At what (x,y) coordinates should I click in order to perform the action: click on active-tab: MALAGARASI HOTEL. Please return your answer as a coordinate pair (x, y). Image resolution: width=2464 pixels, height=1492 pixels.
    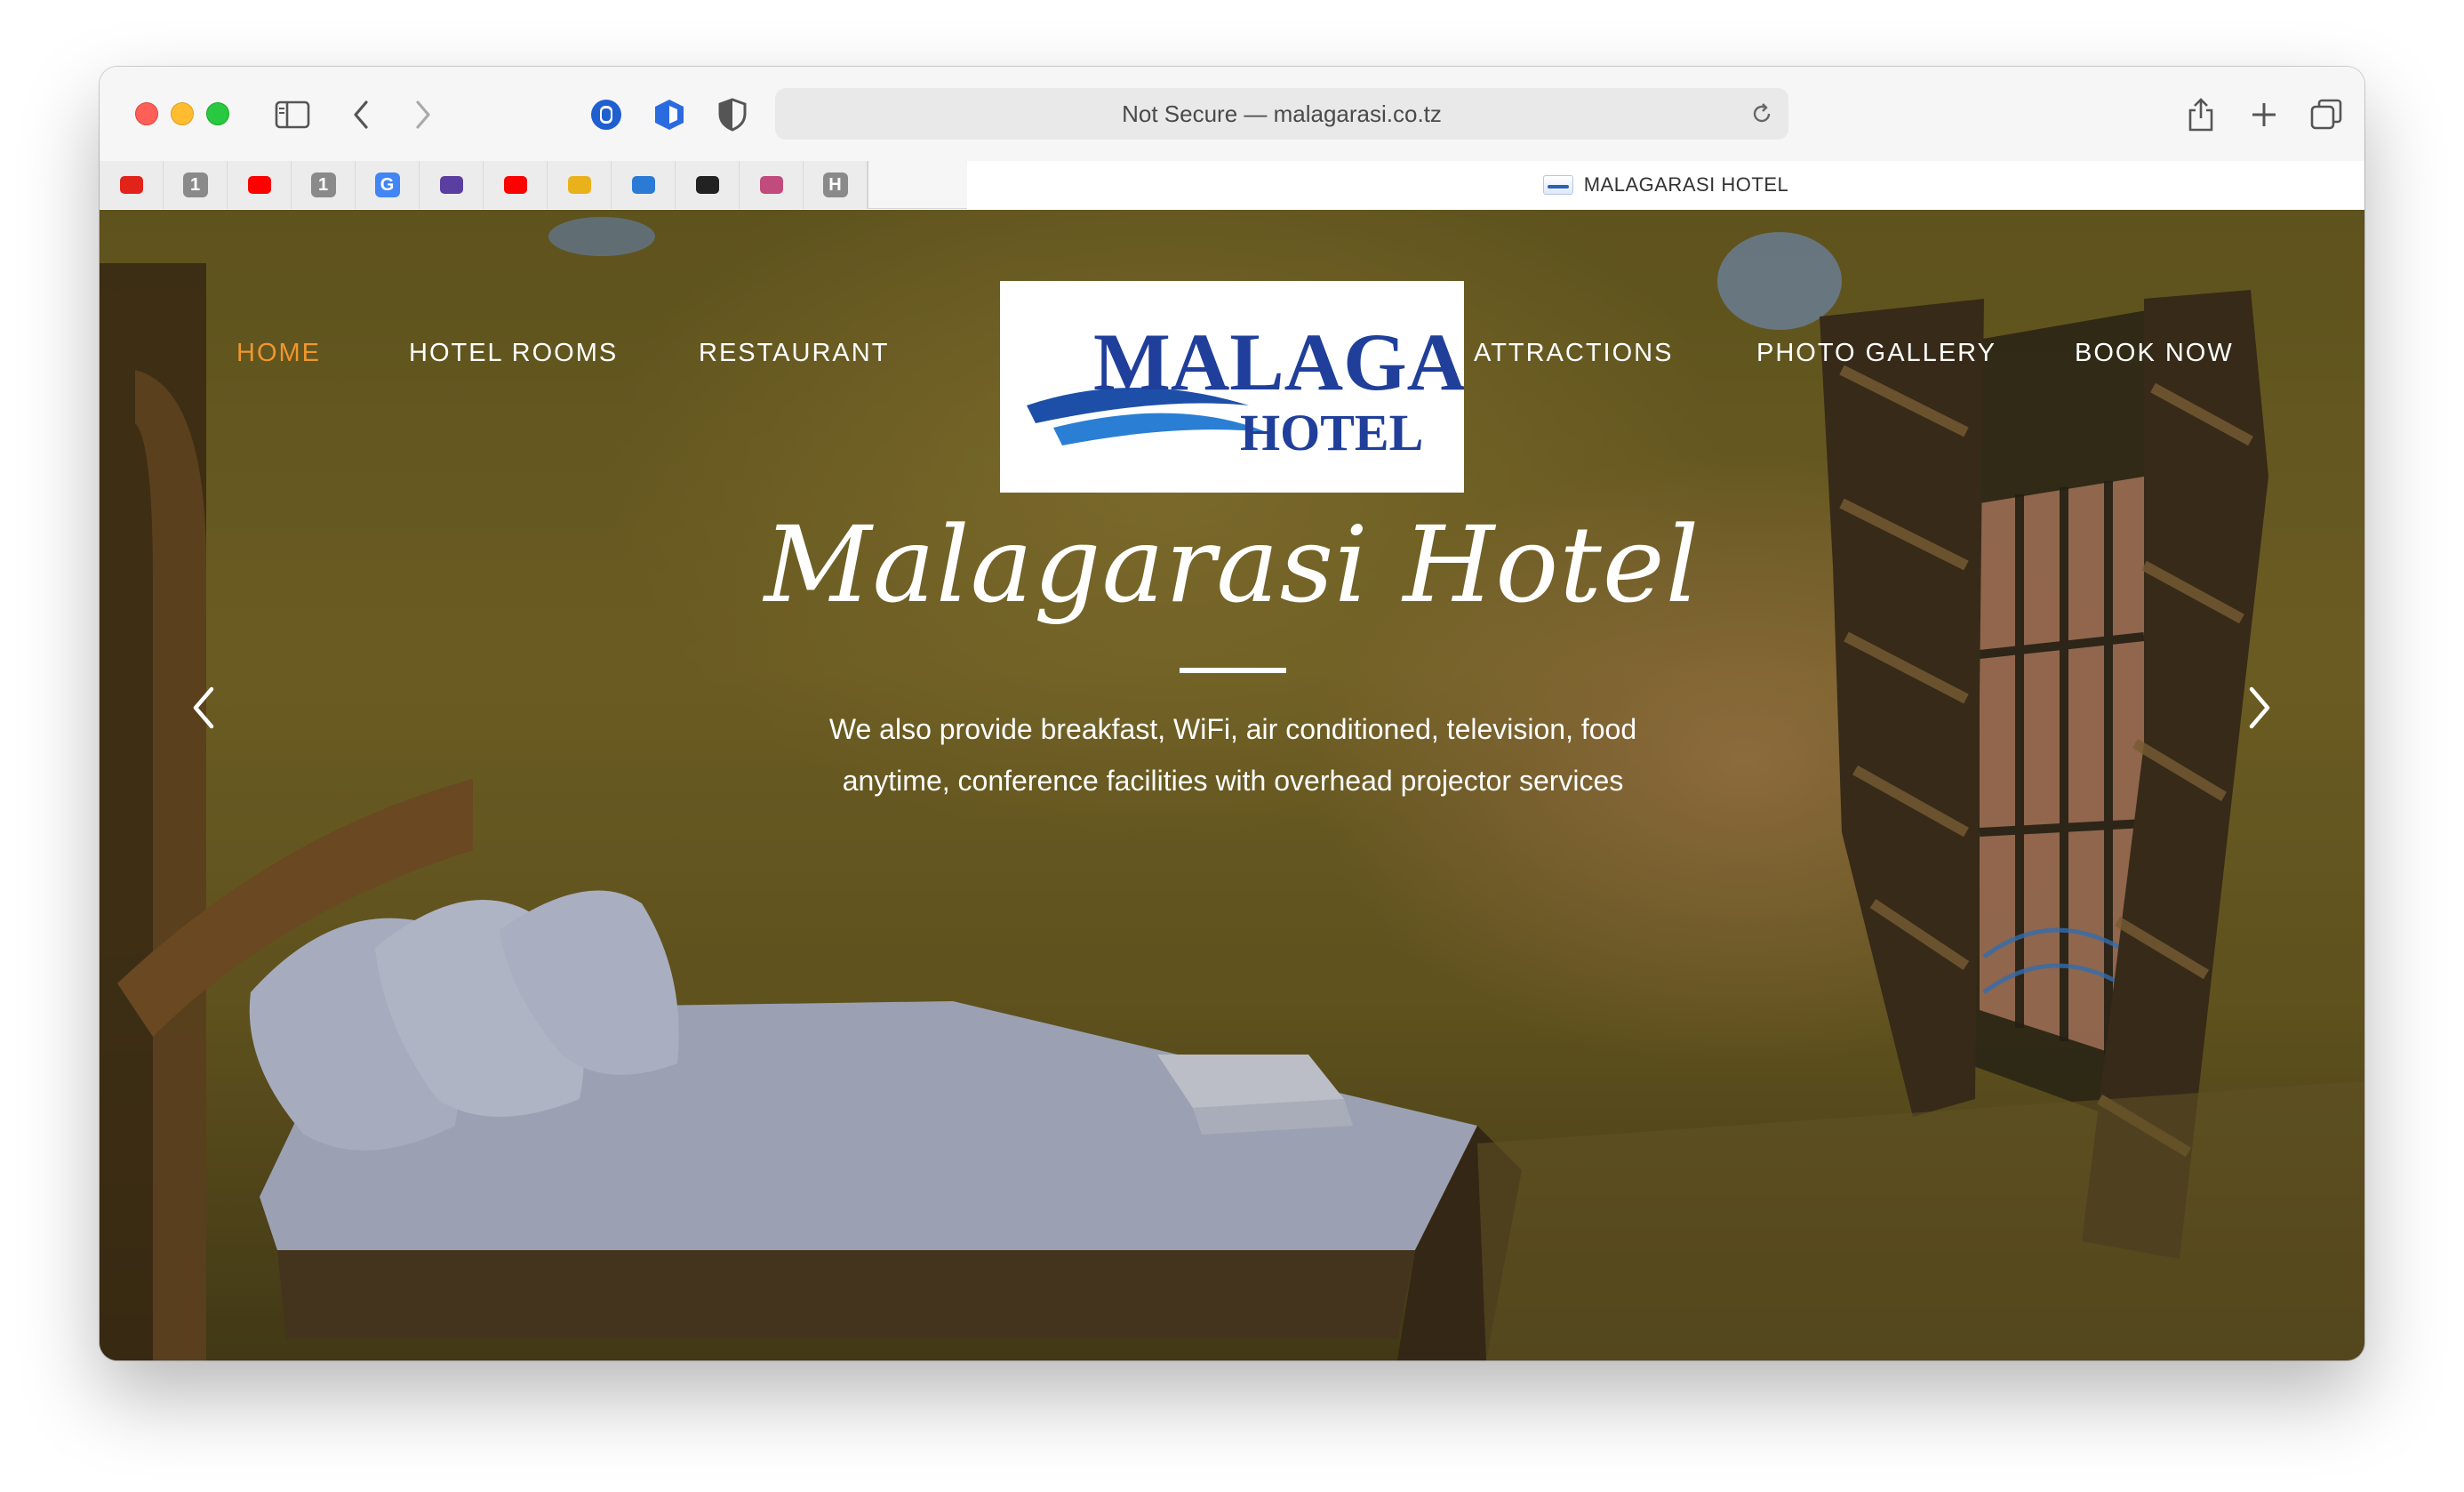
    Looking at the image, I should click on (1665, 185).